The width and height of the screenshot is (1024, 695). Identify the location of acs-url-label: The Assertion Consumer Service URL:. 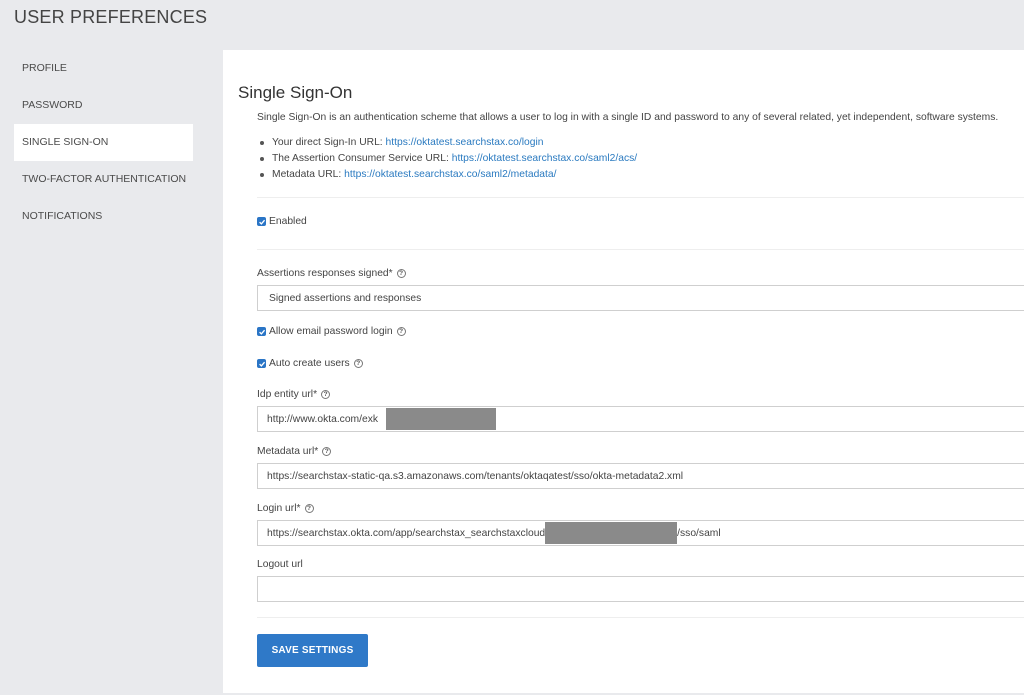
(360, 158).